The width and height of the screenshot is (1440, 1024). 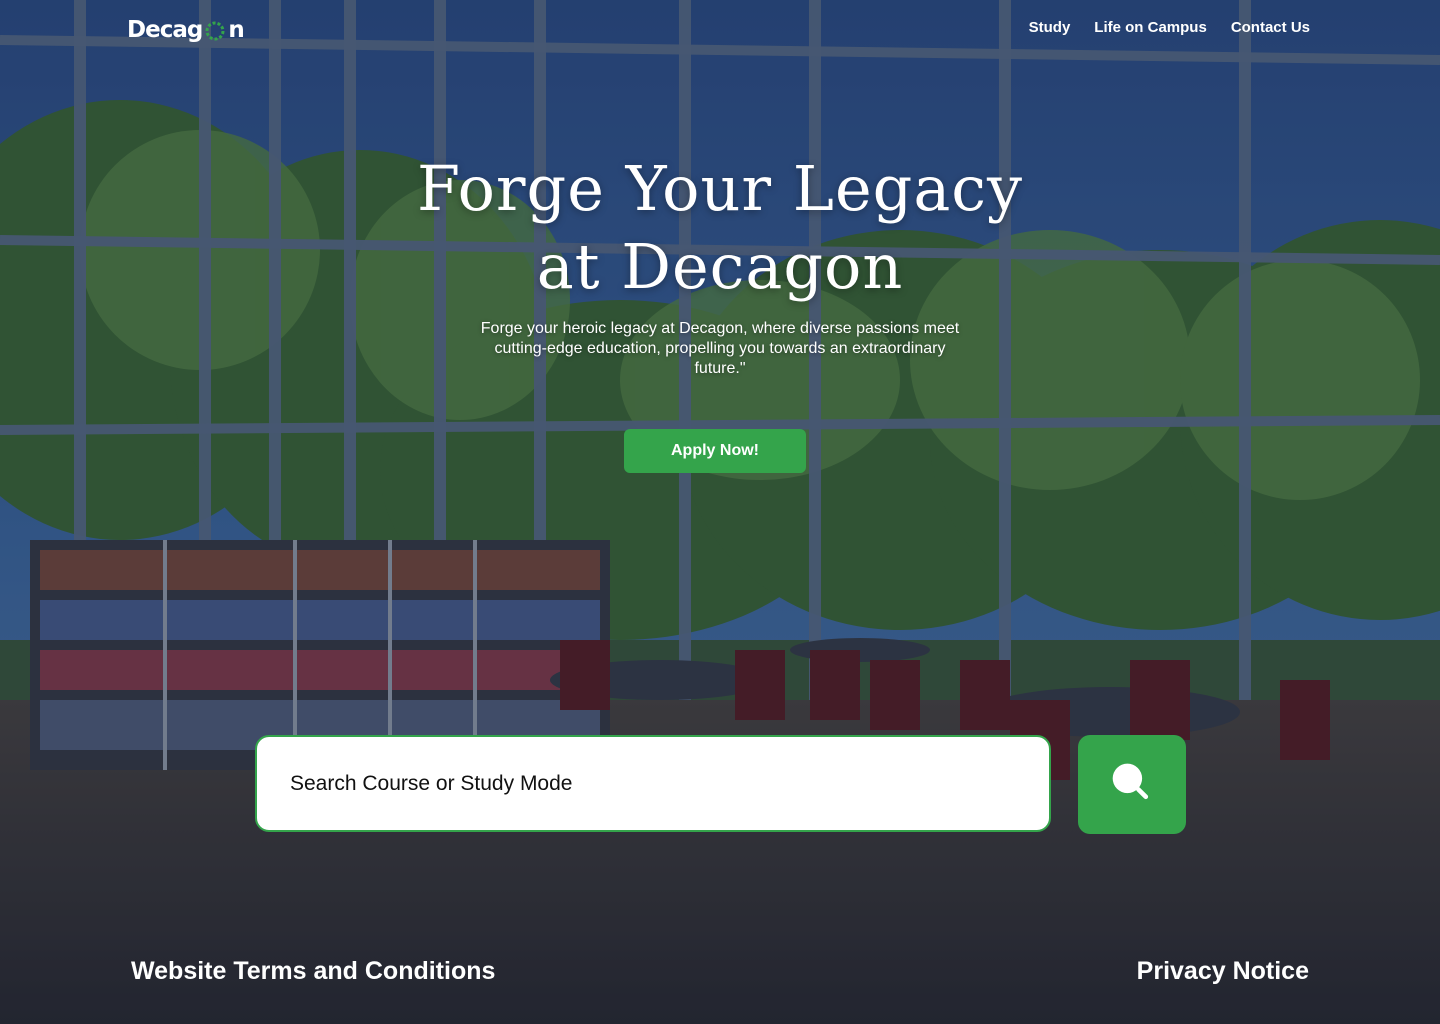 I want to click on top-navigation: Decag n Study Life on Campus Contact Us, so click(x=720, y=30).